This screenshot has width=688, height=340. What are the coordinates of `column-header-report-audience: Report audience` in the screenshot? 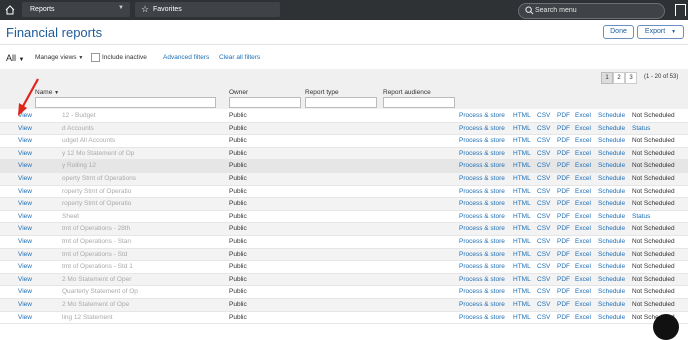 It's located at (407, 92).